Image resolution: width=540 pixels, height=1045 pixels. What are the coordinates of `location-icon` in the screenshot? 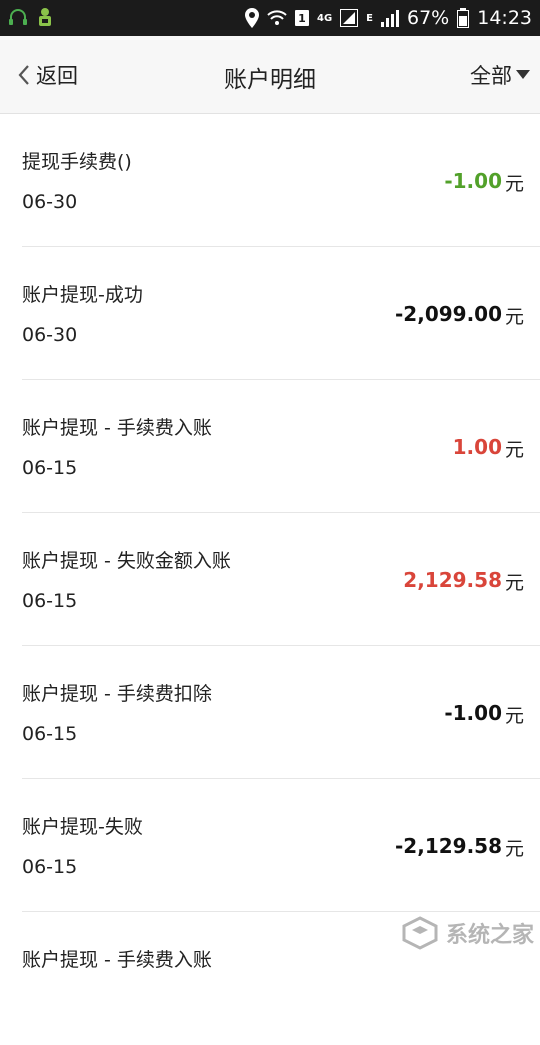 It's located at (251, 18).